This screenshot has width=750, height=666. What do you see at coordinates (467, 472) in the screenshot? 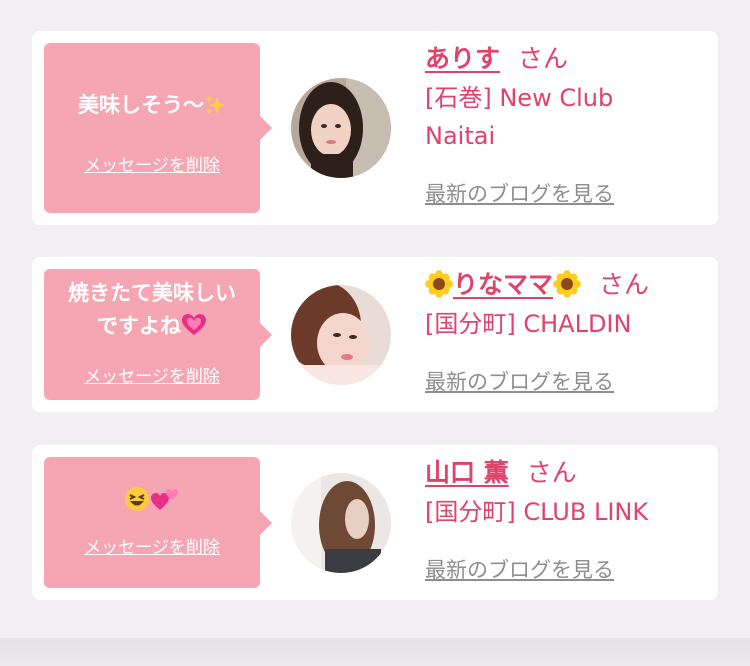
I see `girl-name-link: 山口 薫` at bounding box center [467, 472].